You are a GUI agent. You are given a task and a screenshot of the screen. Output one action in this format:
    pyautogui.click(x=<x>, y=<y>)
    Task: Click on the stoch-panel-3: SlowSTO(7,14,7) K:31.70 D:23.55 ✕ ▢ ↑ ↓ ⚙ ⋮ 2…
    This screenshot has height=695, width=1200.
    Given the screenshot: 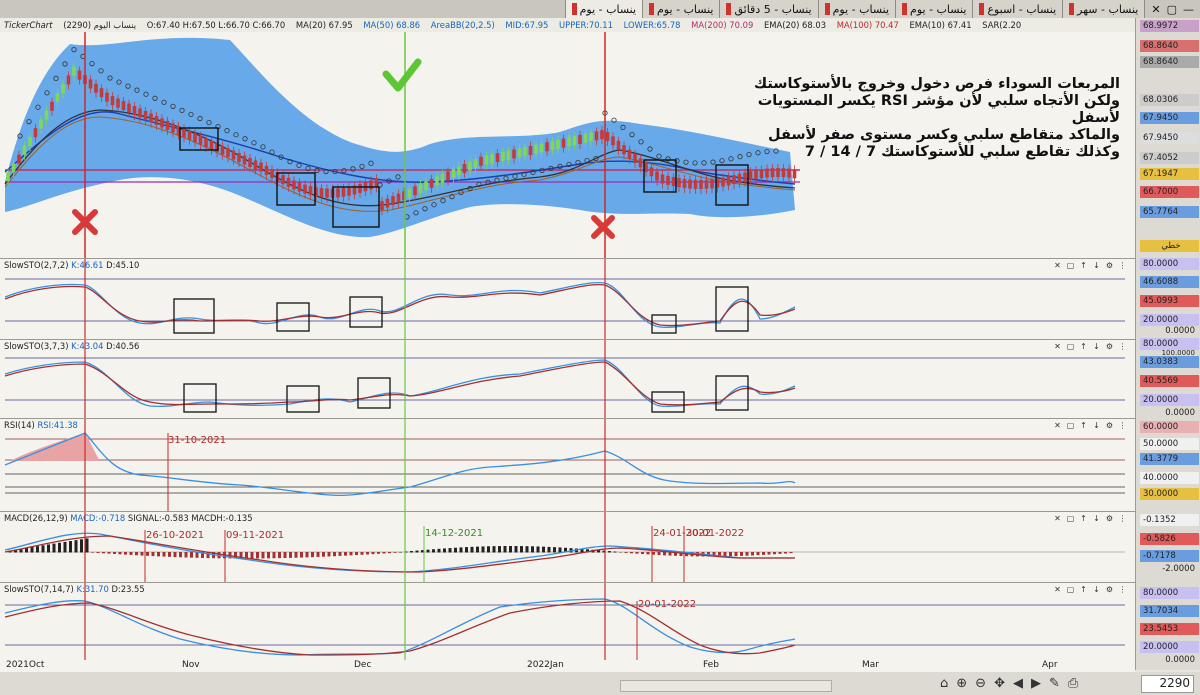 What is the action you would take?
    pyautogui.click(x=567, y=622)
    